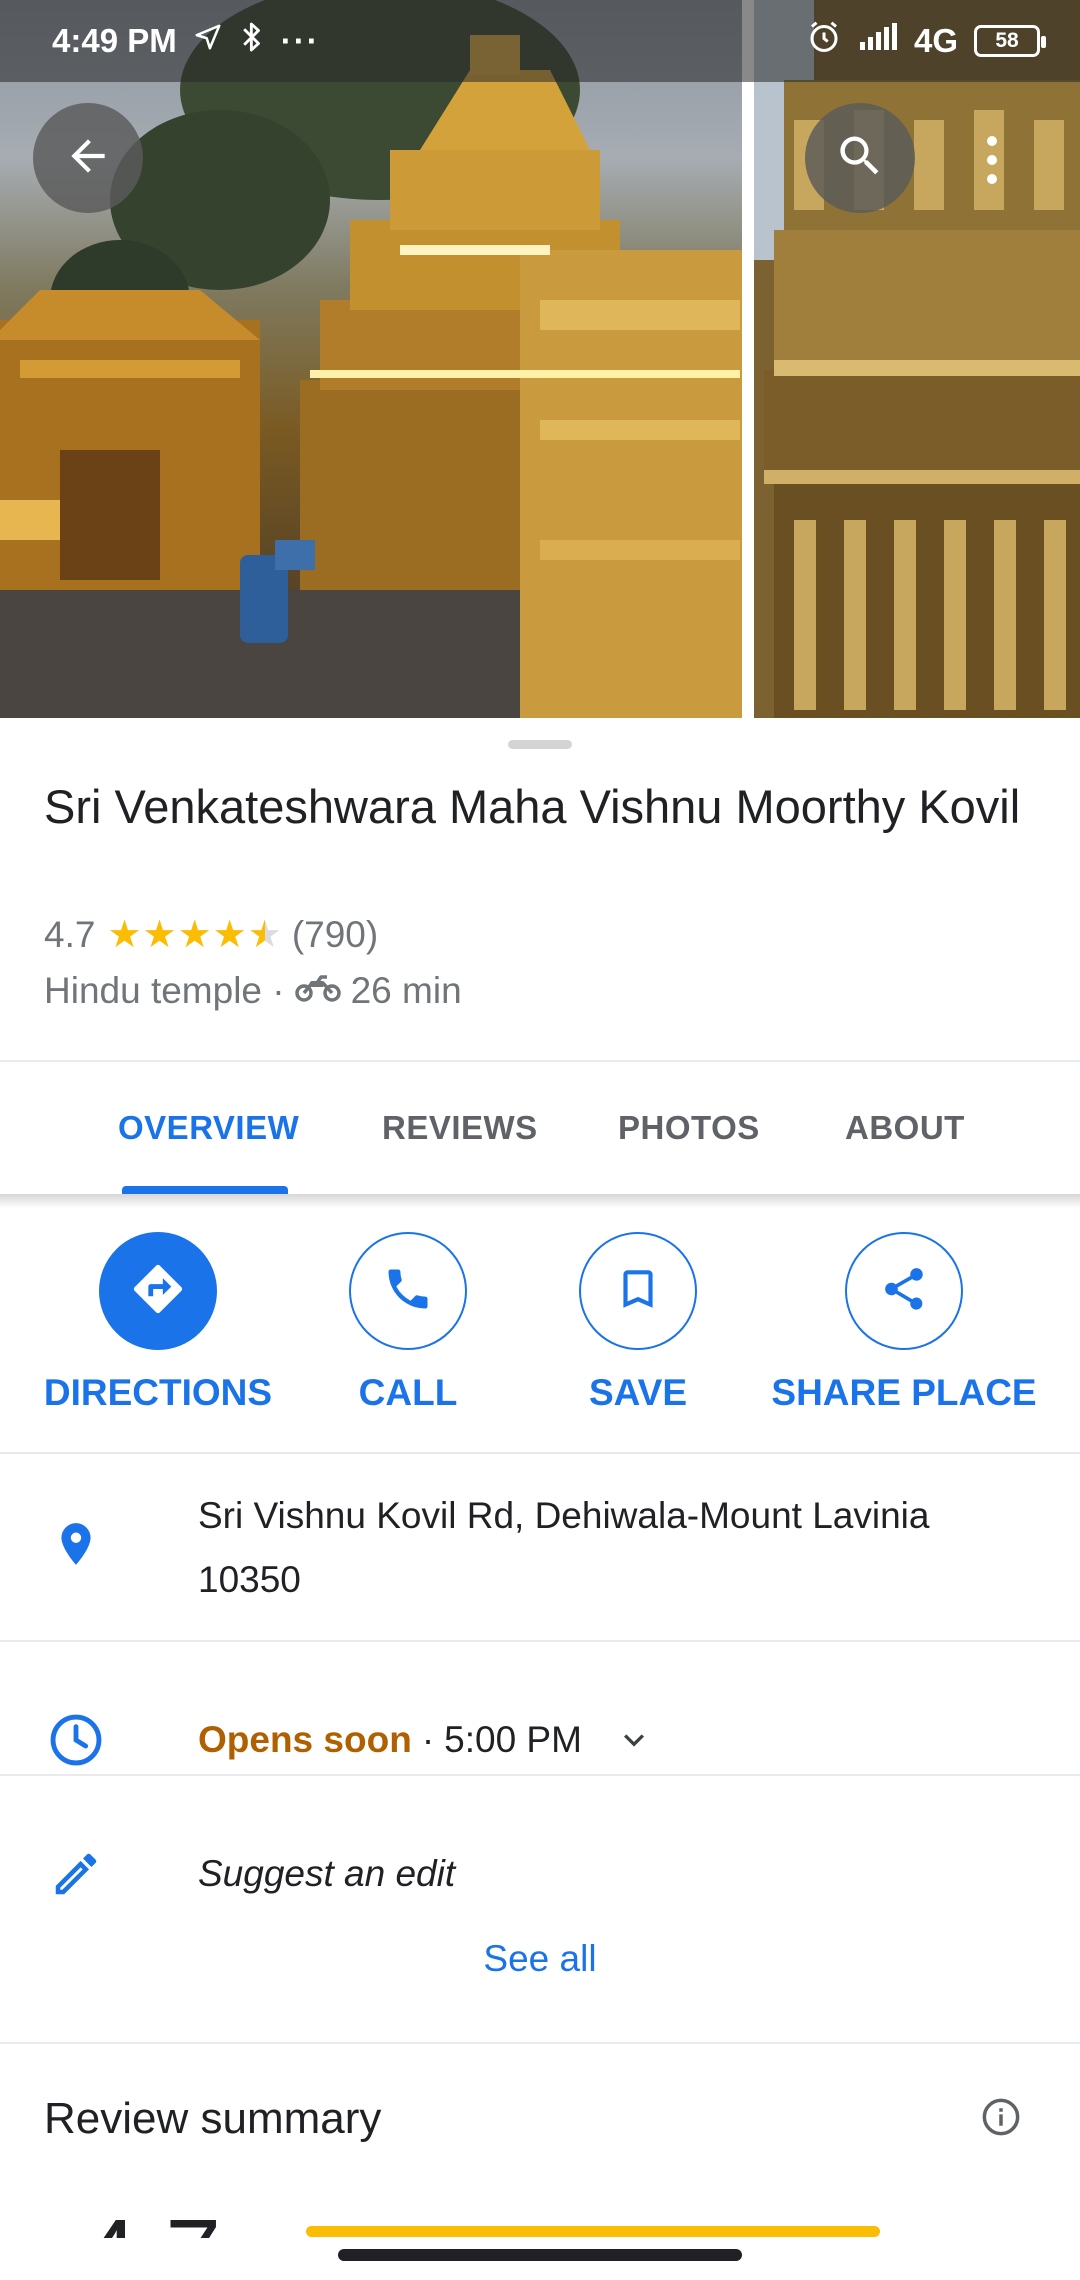 This screenshot has width=1080, height=2280. I want to click on info-icon, so click(1001, 2119).